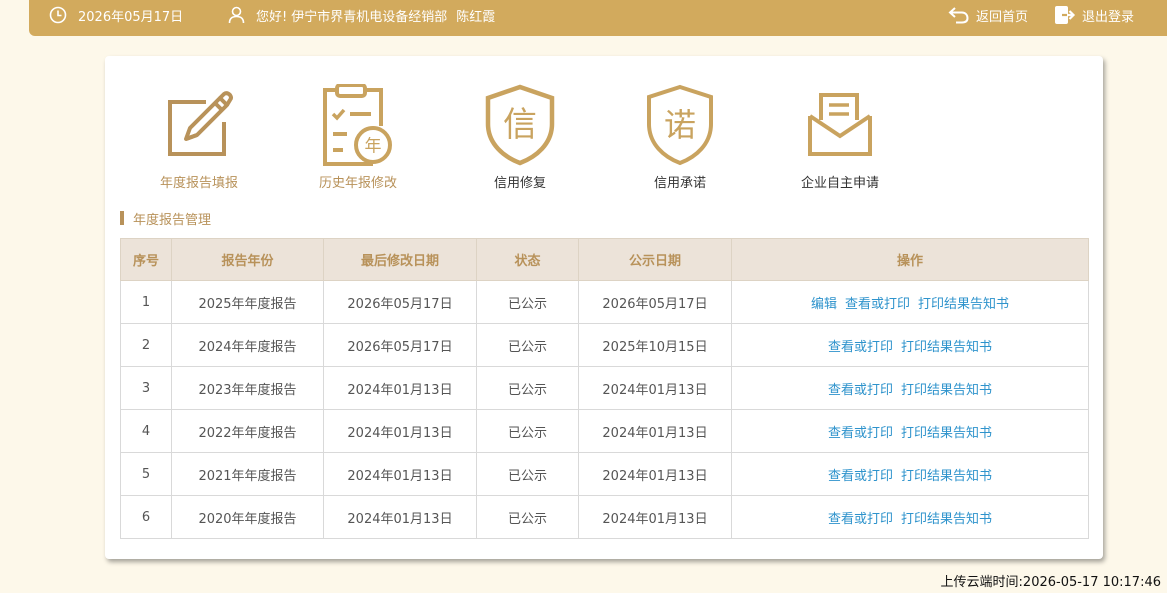  I want to click on logout-icon, so click(1065, 15).